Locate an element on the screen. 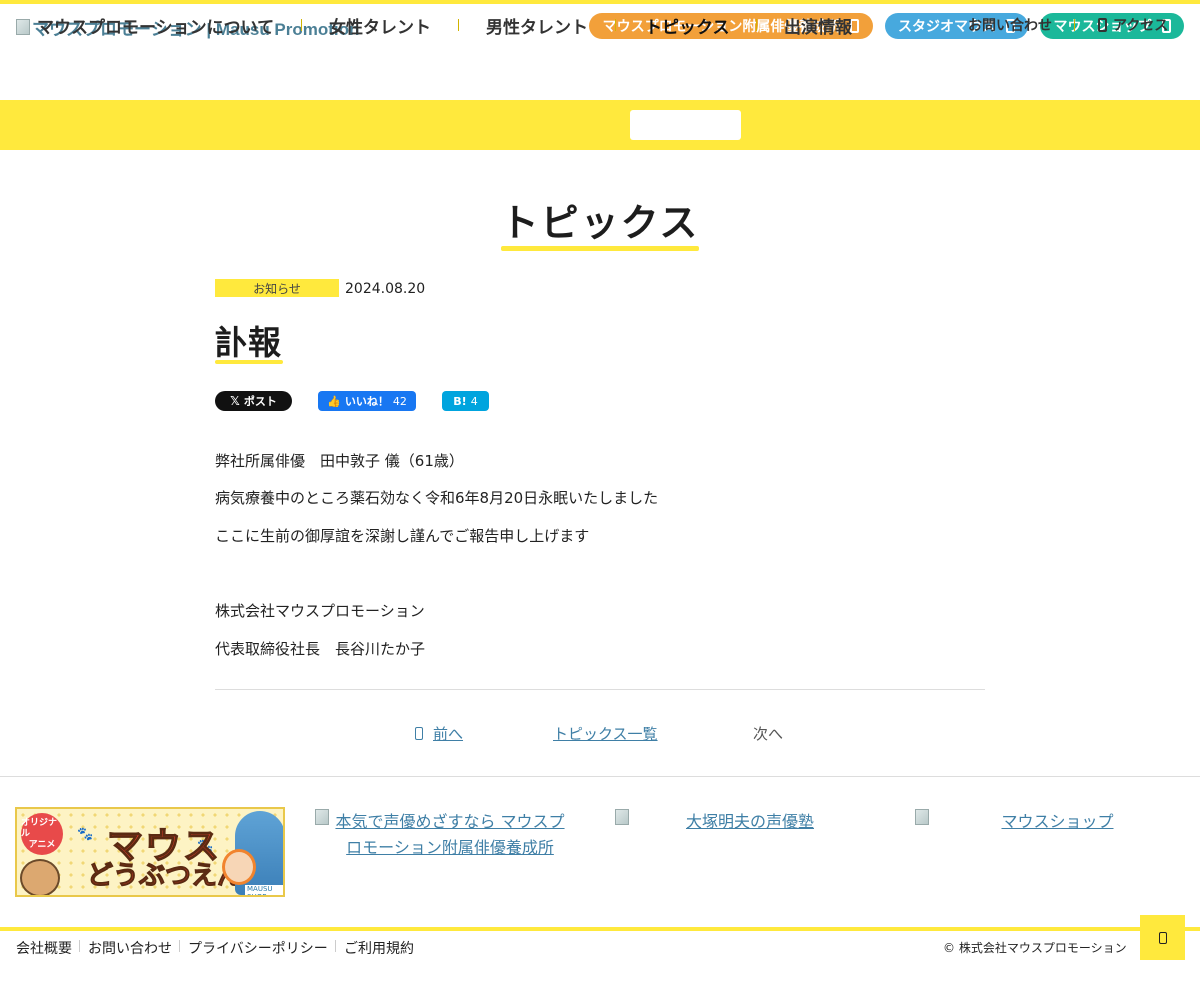 The height and width of the screenshot is (1000, 1200). post-title-underline is located at coordinates (249, 362).